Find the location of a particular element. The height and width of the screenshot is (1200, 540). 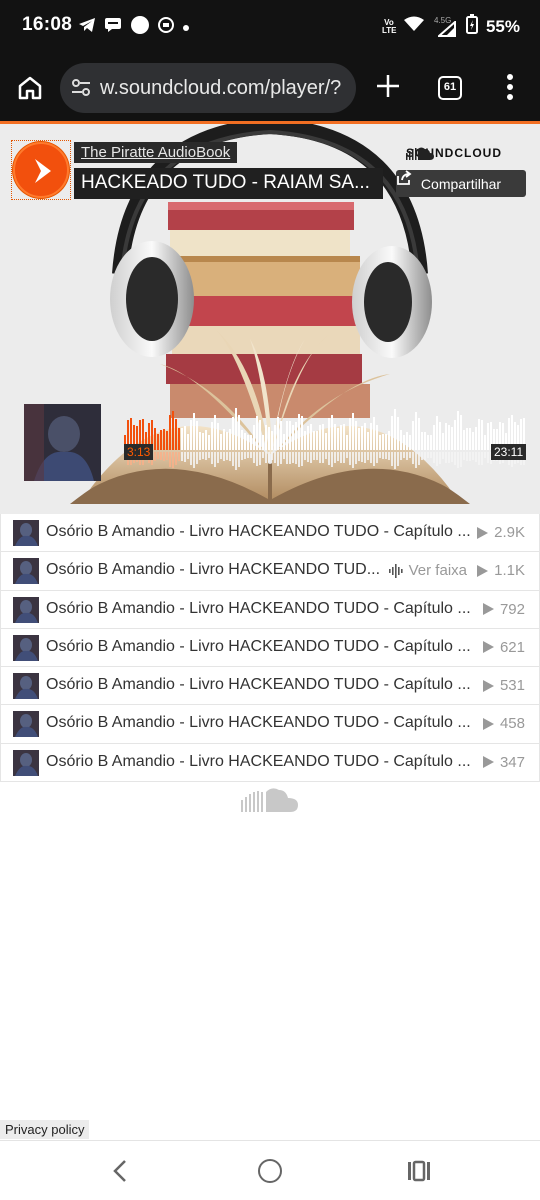

soundcloud-footer-logo-icon is located at coordinates (270, 802).